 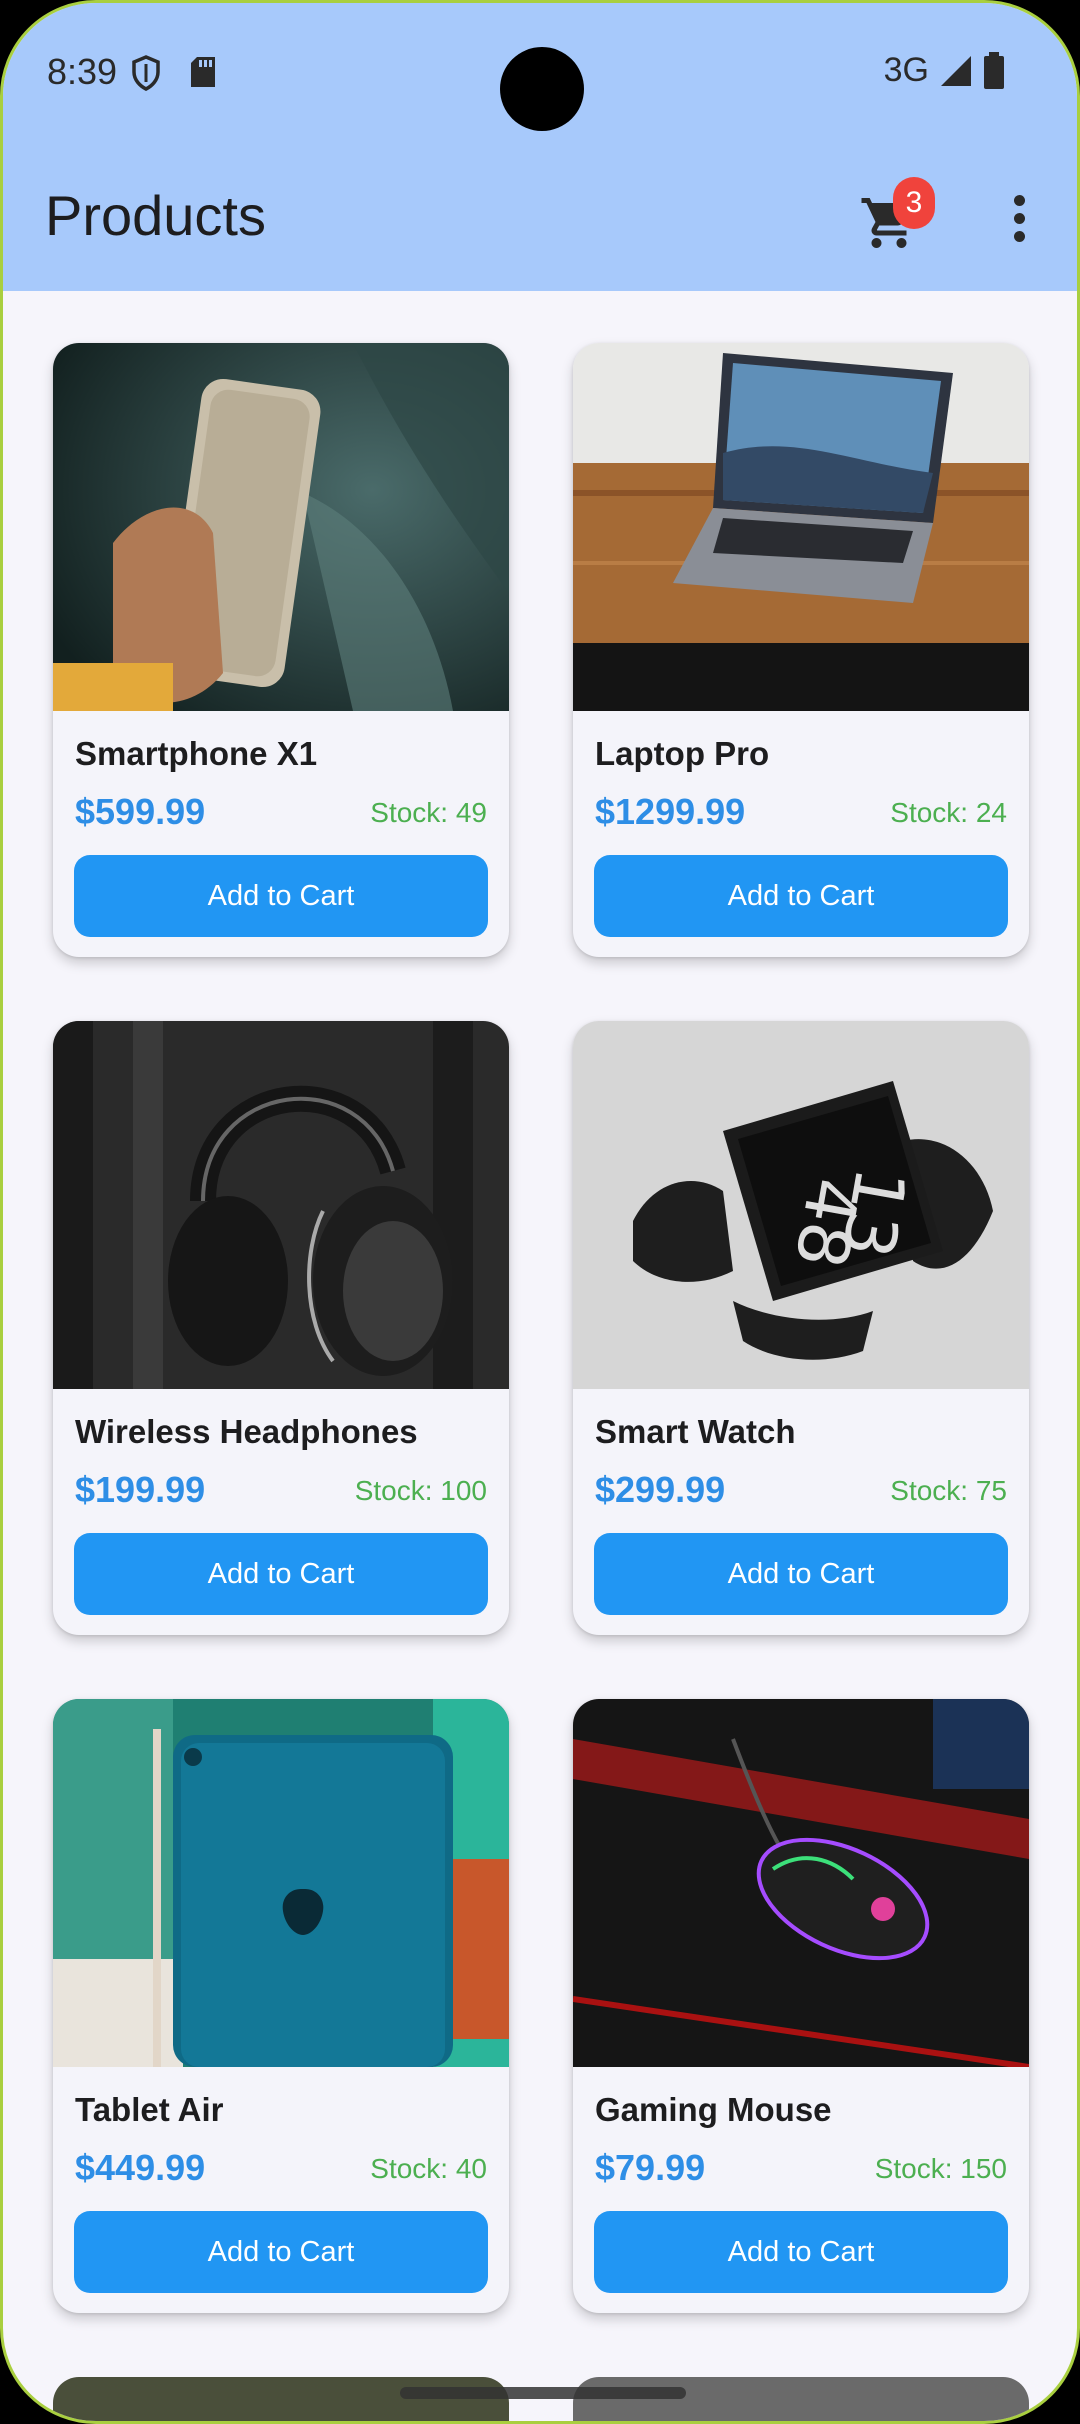 I want to click on product-card: Tablet Air $449.99 Stock: 40 Add to Cart, so click(x=281, y=2006).